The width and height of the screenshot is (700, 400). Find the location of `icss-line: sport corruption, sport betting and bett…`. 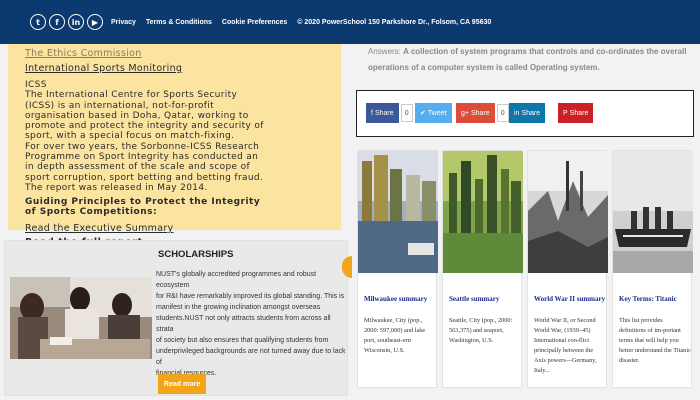

icss-line: sport corruption, sport betting and bett… is located at coordinates (144, 177).